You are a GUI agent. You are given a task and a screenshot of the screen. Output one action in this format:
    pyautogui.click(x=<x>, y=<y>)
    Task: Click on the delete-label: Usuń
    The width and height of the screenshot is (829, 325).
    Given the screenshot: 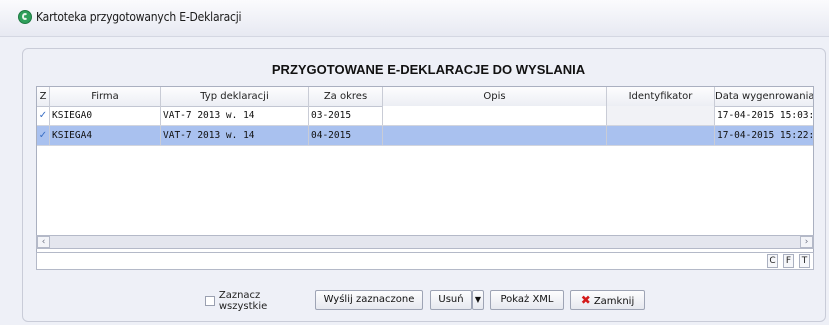 What is the action you would take?
    pyautogui.click(x=451, y=299)
    